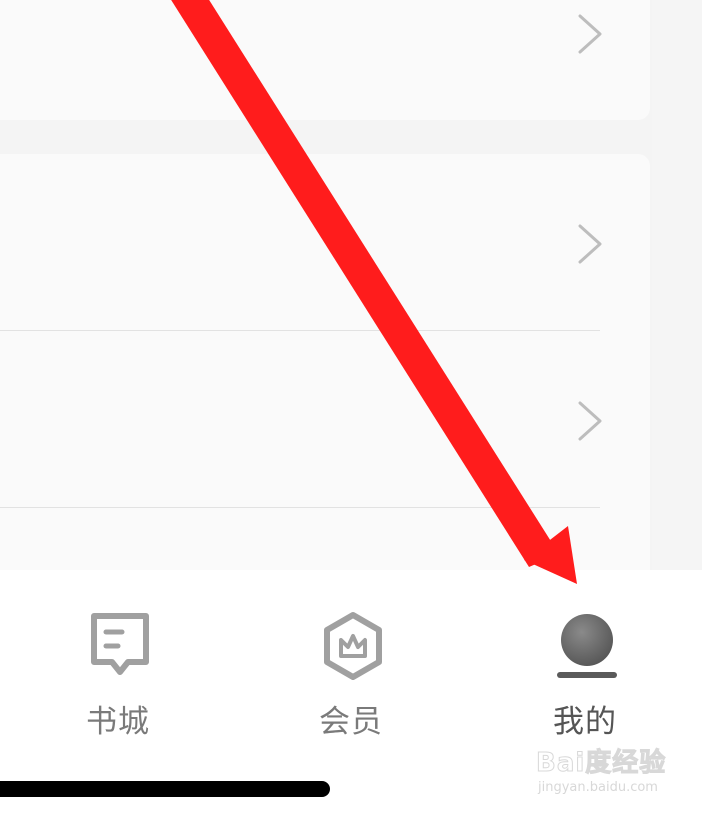  Describe the element at coordinates (165, 789) in the screenshot. I see `home-indicator` at that location.